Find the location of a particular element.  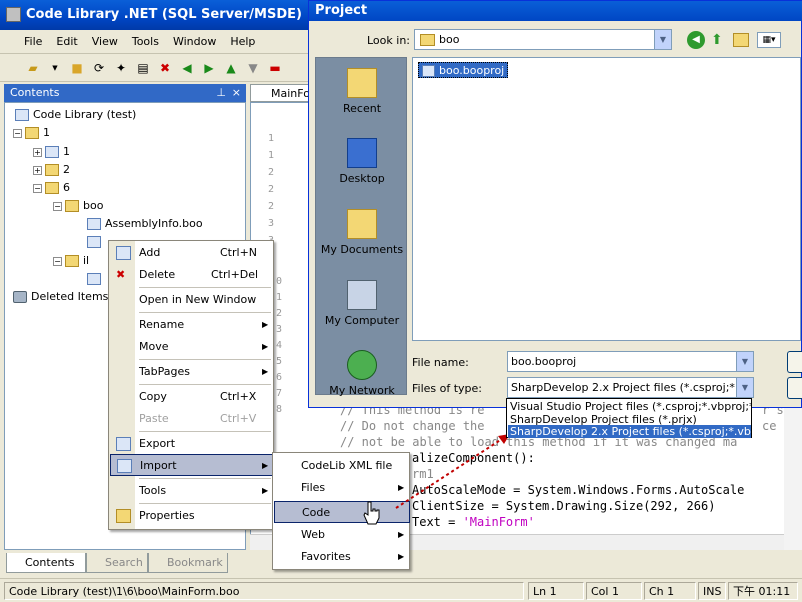

place-recent: Recent is located at coordinates (362, 91).